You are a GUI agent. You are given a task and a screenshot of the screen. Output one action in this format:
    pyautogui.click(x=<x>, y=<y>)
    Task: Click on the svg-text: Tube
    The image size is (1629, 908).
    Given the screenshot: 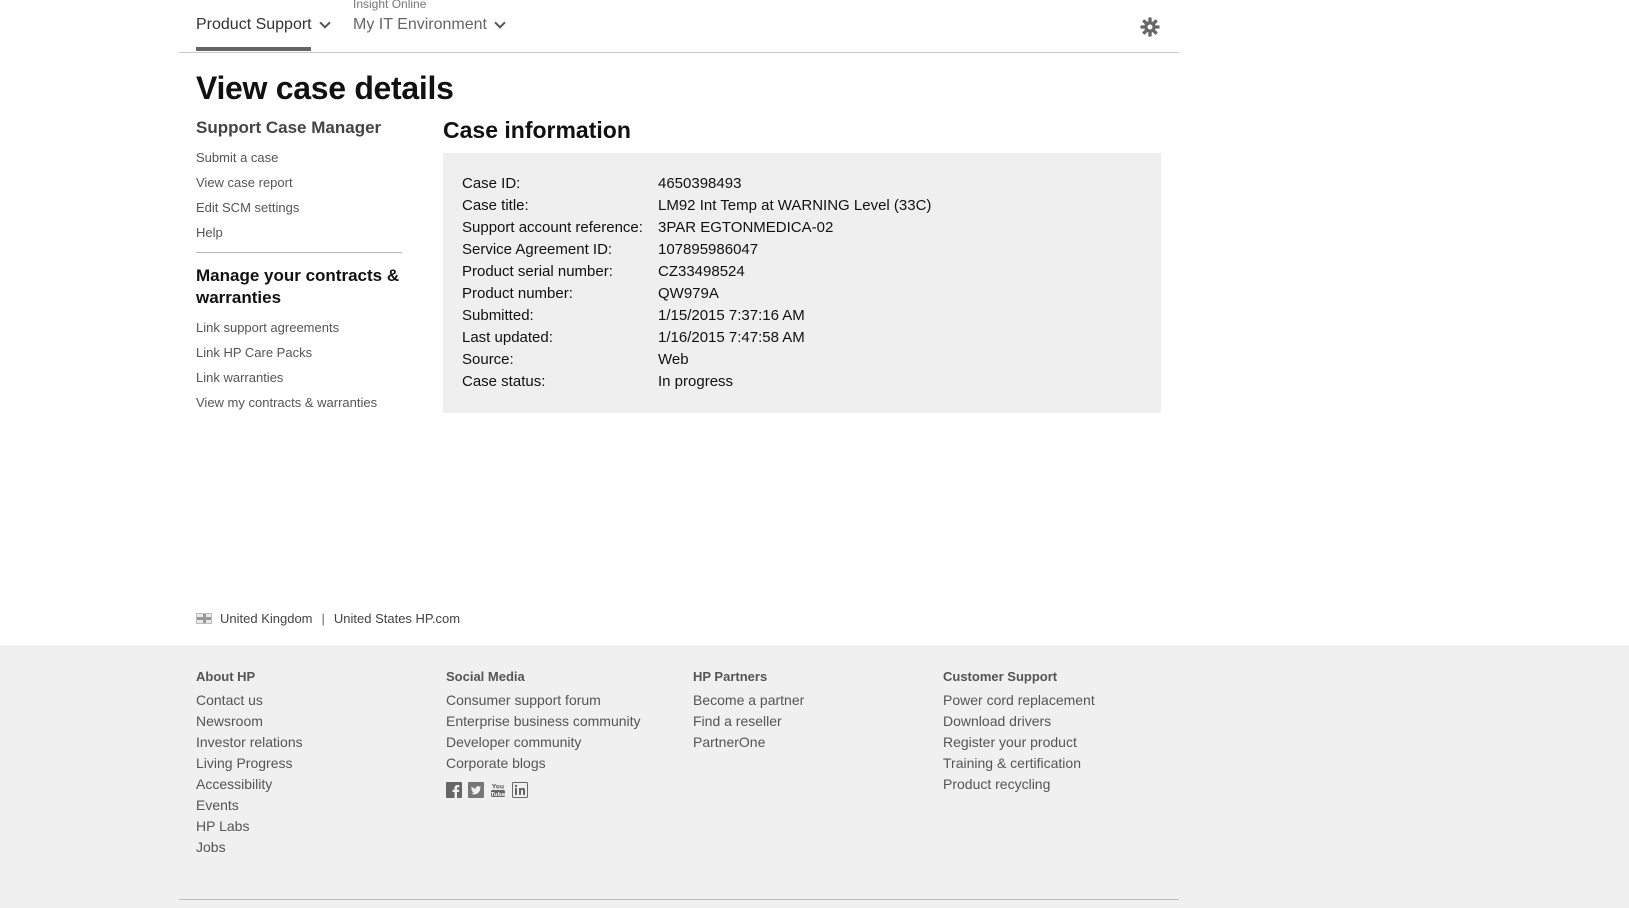 What is the action you would take?
    pyautogui.click(x=498, y=795)
    